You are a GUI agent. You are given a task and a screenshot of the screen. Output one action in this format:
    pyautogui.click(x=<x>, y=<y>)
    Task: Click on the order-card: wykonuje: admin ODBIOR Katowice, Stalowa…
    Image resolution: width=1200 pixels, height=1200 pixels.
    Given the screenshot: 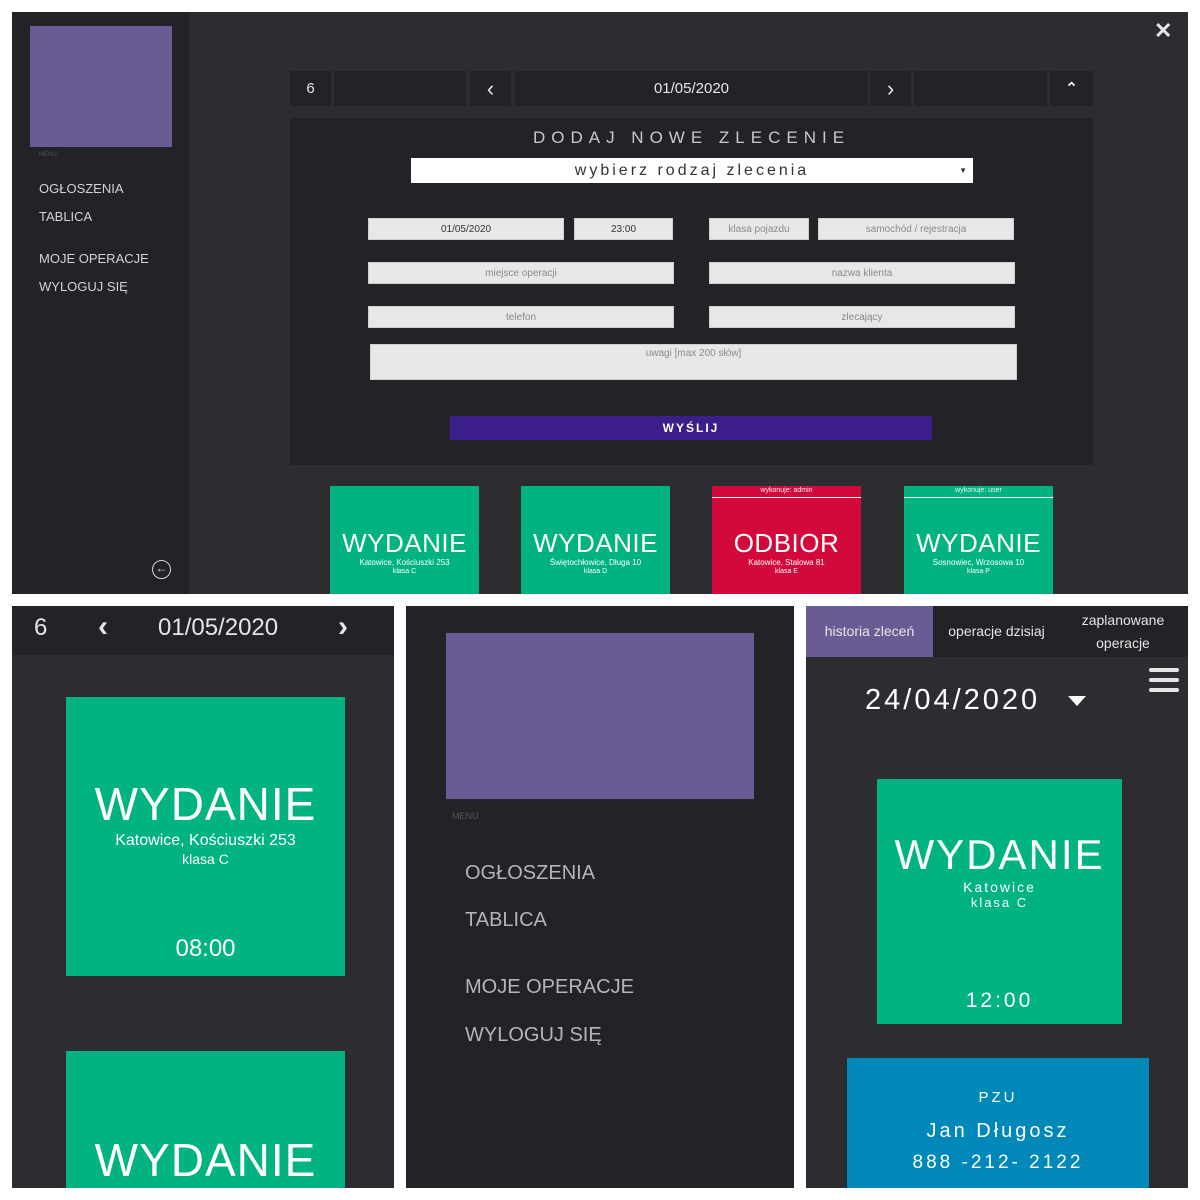 What is the action you would take?
    pyautogui.click(x=786, y=540)
    